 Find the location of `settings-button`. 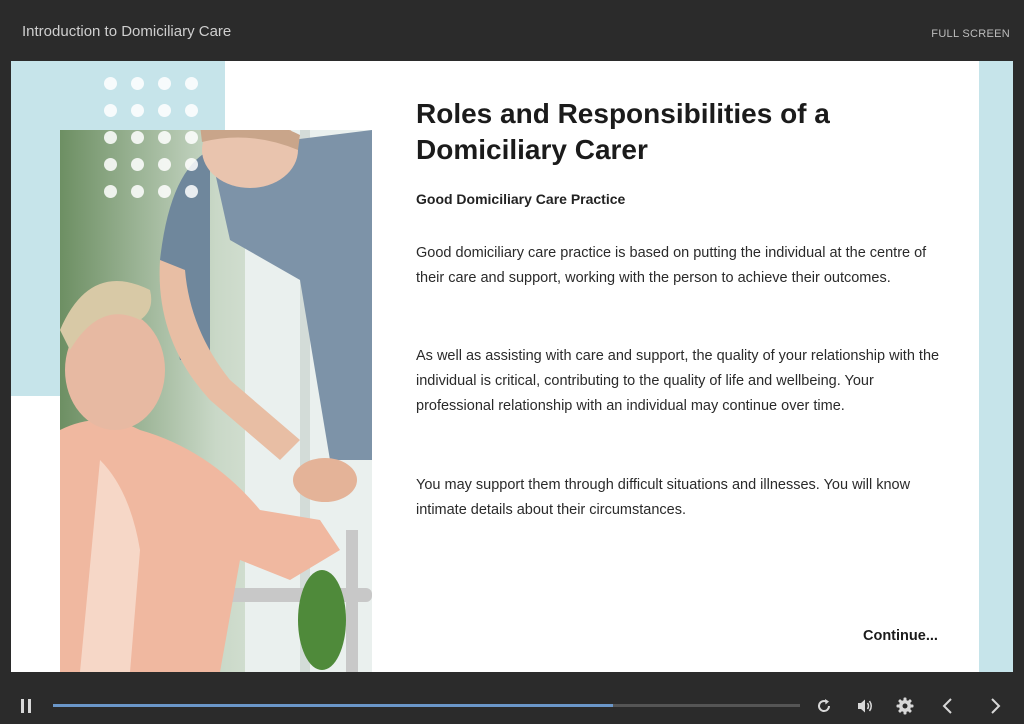

settings-button is located at coordinates (905, 706).